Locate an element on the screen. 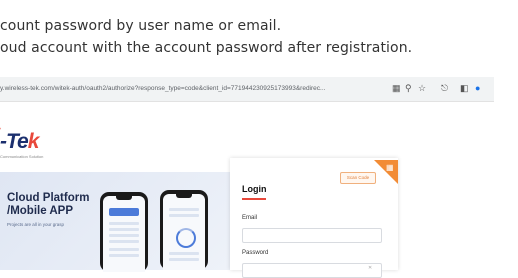  password-field is located at coordinates (312, 270).